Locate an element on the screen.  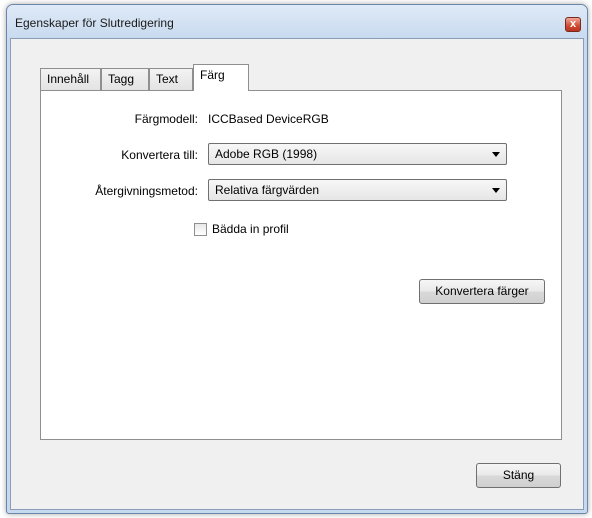
convert-colors-button: Konvertera färger is located at coordinates (482, 291).